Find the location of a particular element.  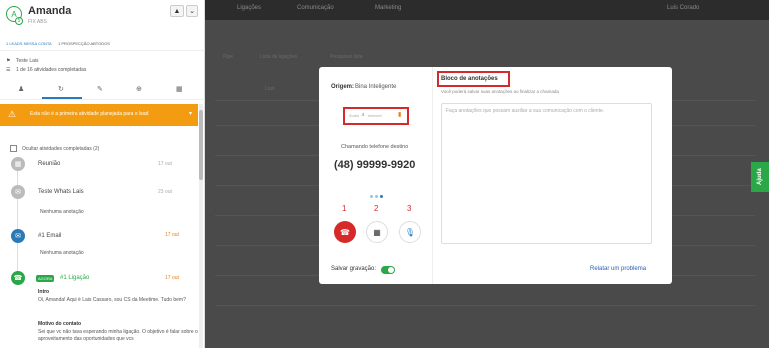

tag-leads: 1 LEADS NESSA CONTA is located at coordinates (29, 43).